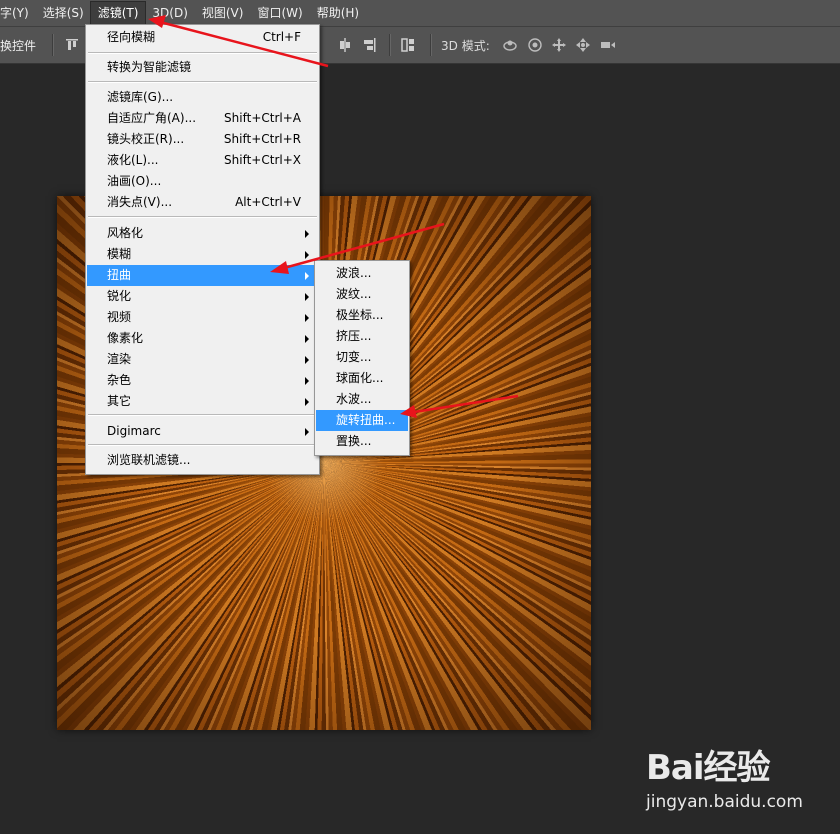 This screenshot has height=834, width=840. I want to click on menu-item-pixelate: 像素化, so click(202, 338).